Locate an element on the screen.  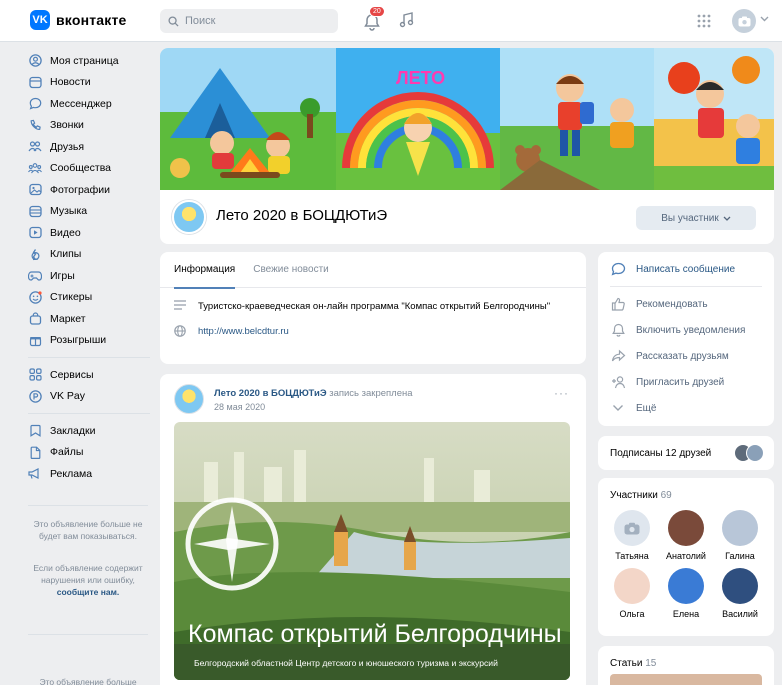
member-item: Ольга is located at coordinates (632, 593).